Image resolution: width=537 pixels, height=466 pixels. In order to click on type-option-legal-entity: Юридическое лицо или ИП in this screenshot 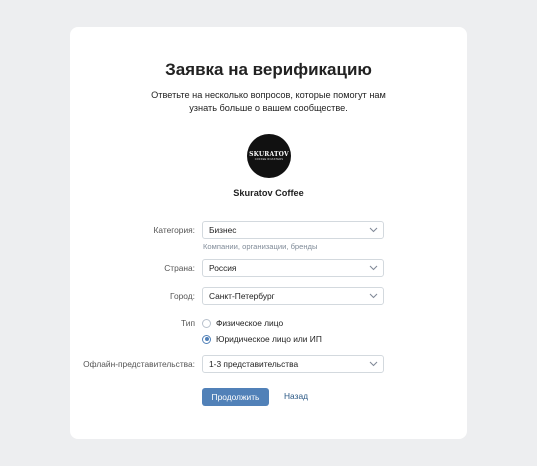, I will do `click(262, 339)`.